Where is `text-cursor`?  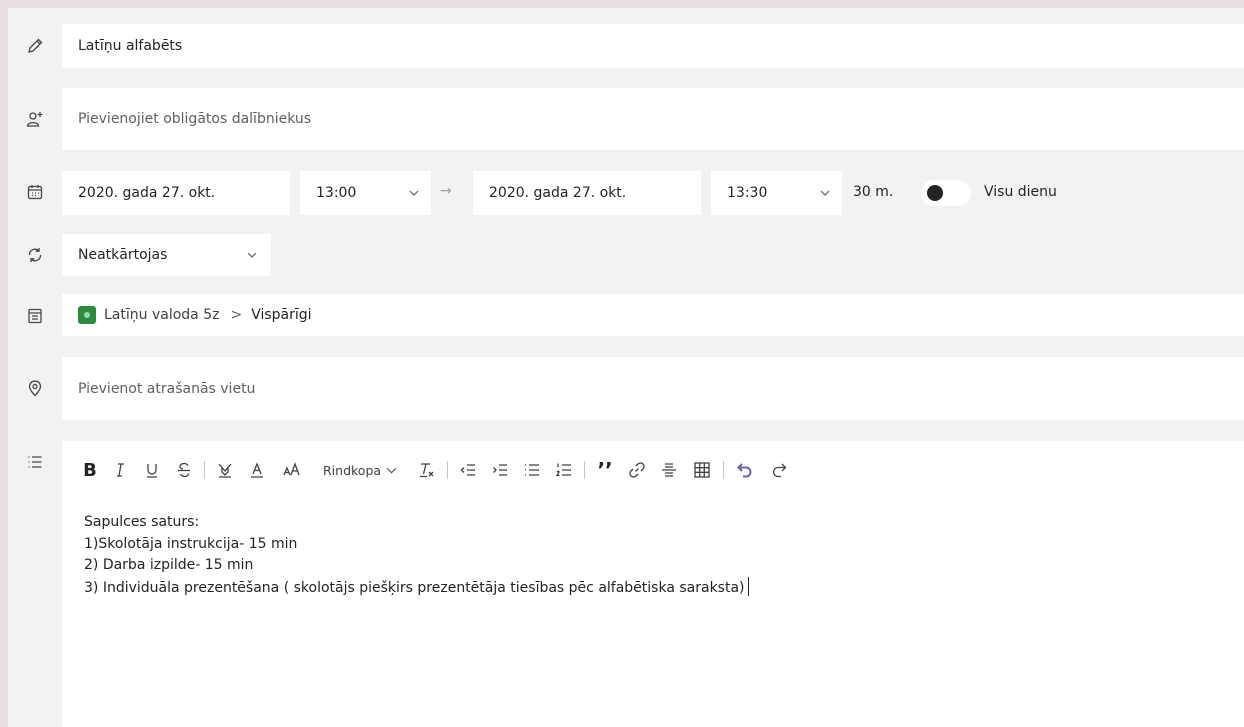
text-cursor is located at coordinates (748, 586).